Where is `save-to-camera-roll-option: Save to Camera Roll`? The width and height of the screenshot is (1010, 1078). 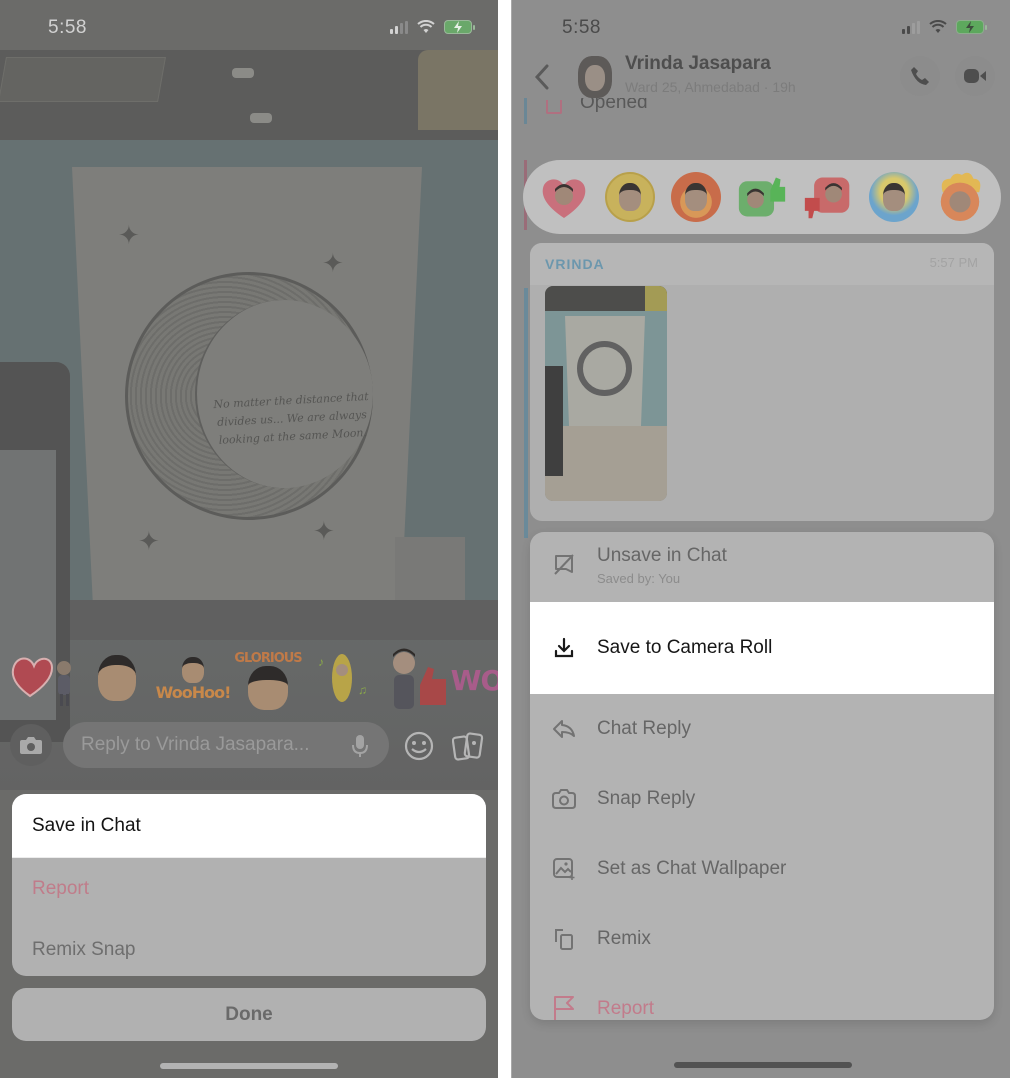 save-to-camera-roll-option: Save to Camera Roll is located at coordinates (762, 648).